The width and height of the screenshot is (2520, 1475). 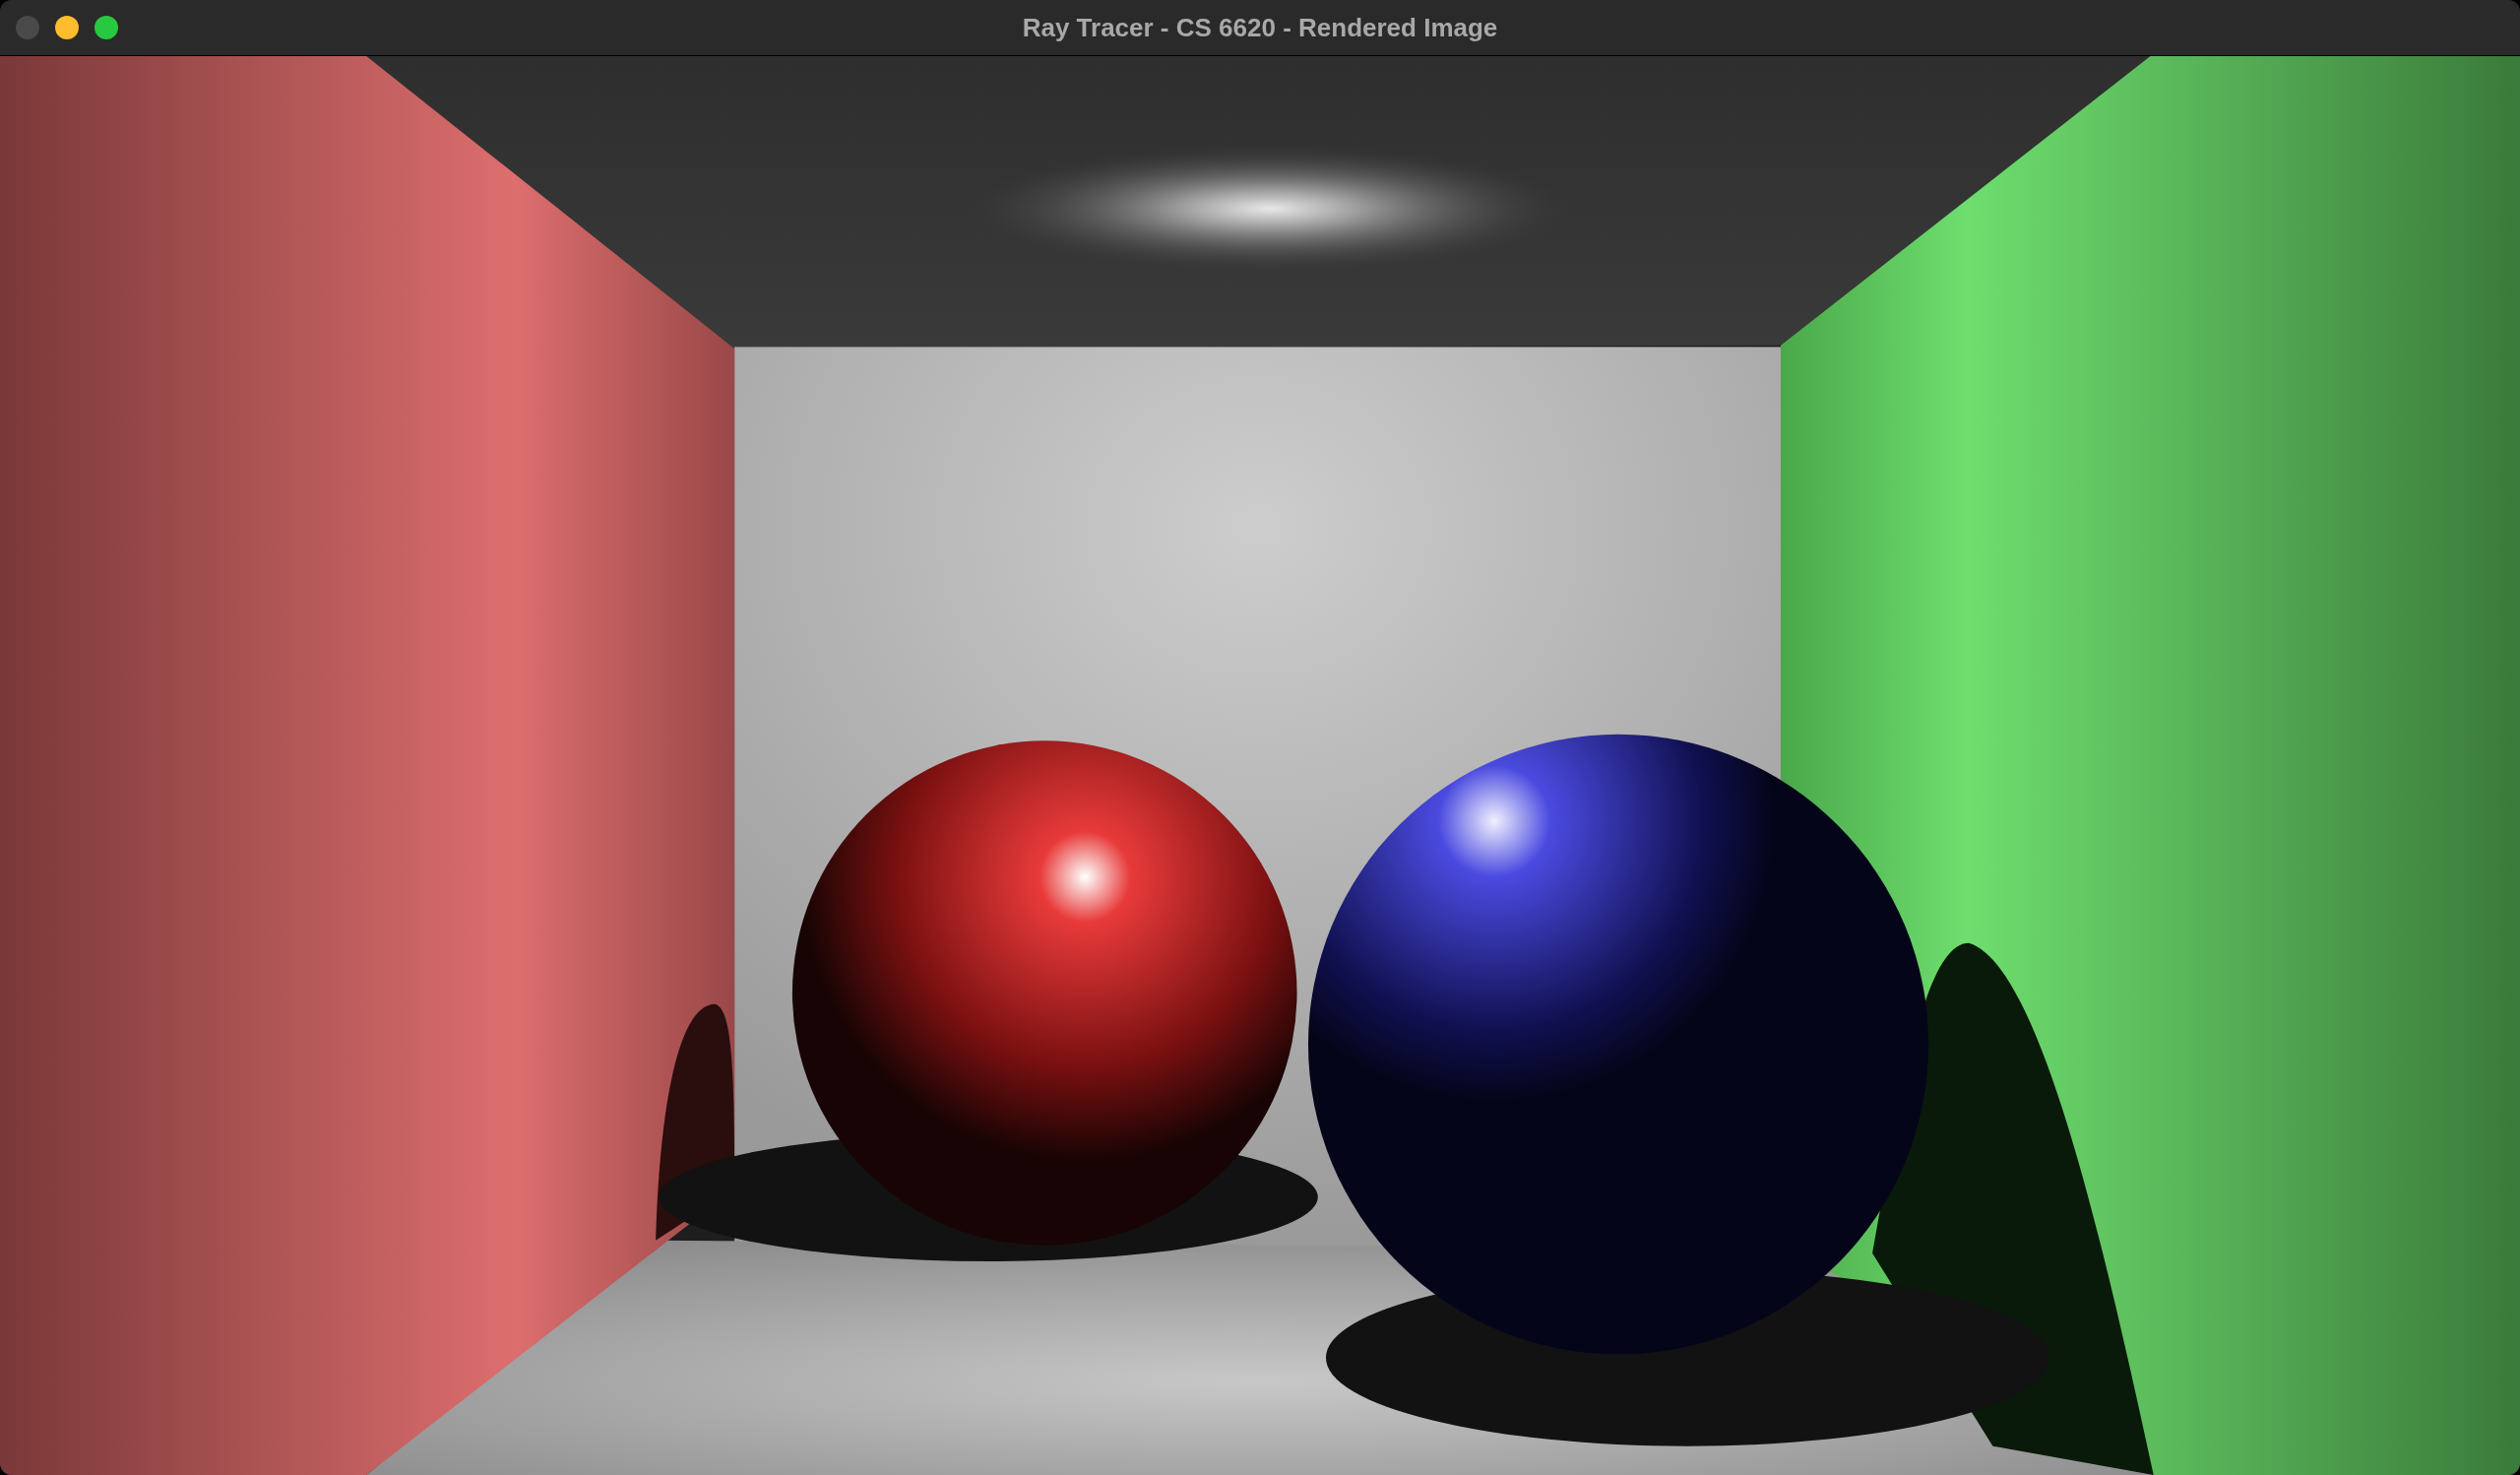 I want to click on zoom-button, so click(x=106, y=27).